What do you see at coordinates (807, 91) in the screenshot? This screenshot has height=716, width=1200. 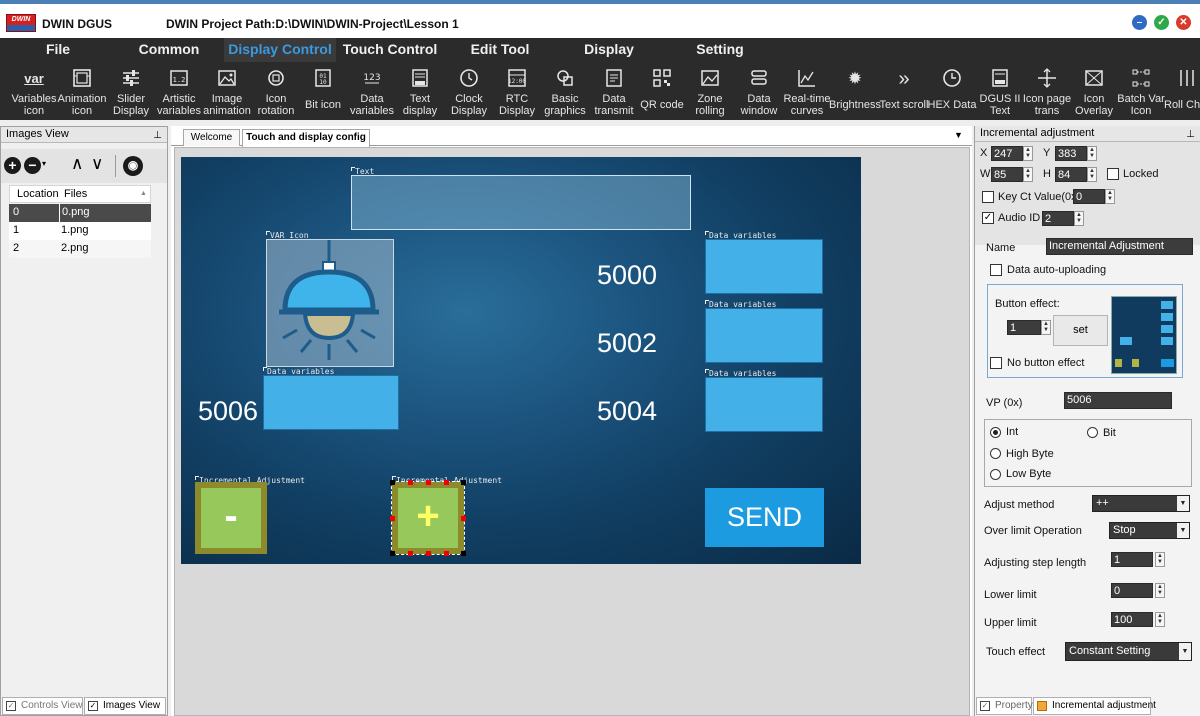 I see `tool-real-time-curves: Real-time curves` at bounding box center [807, 91].